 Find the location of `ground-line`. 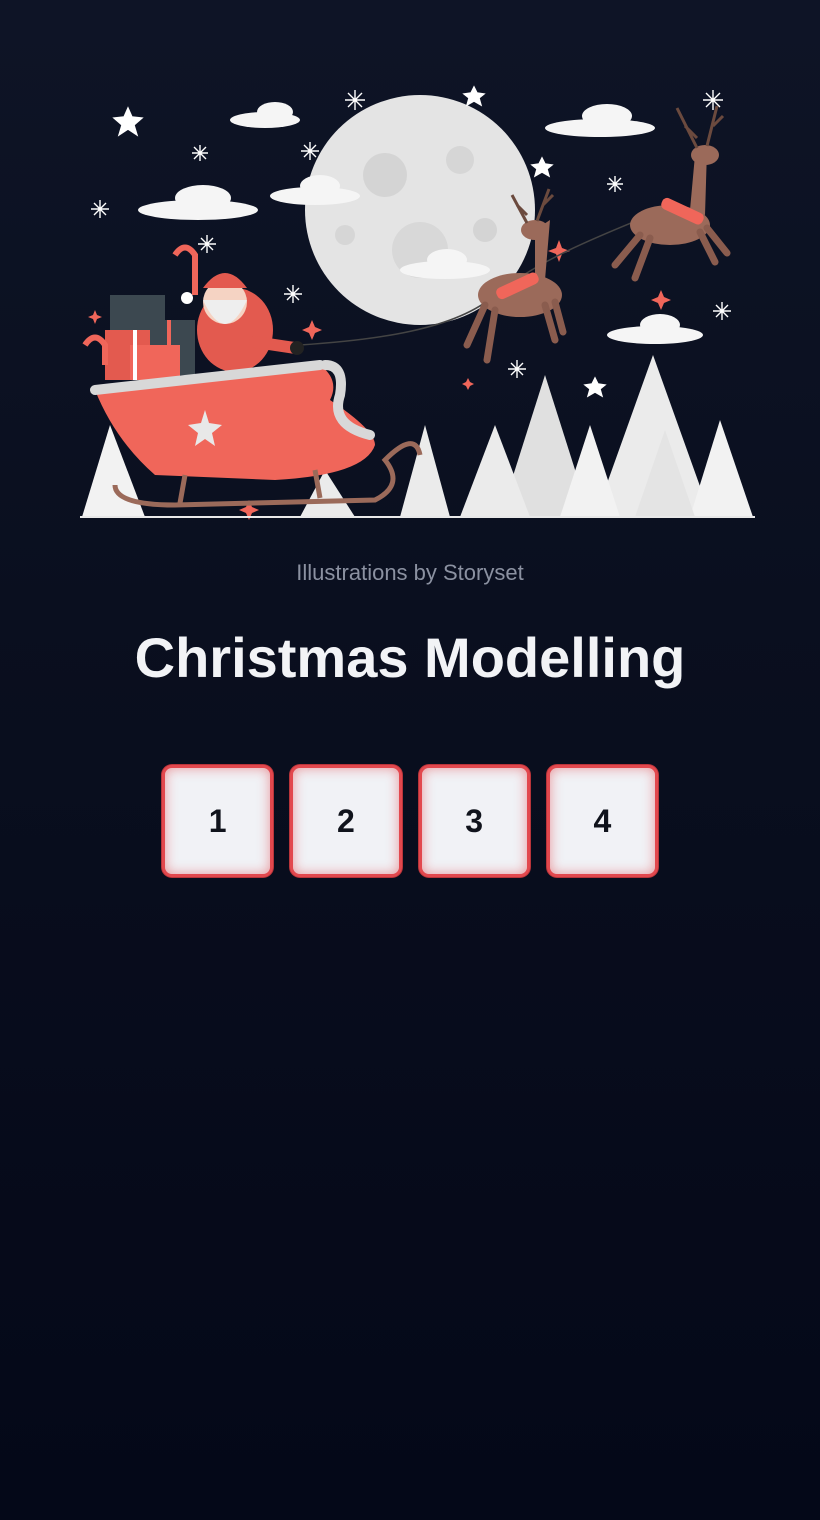

ground-line is located at coordinates (417, 517).